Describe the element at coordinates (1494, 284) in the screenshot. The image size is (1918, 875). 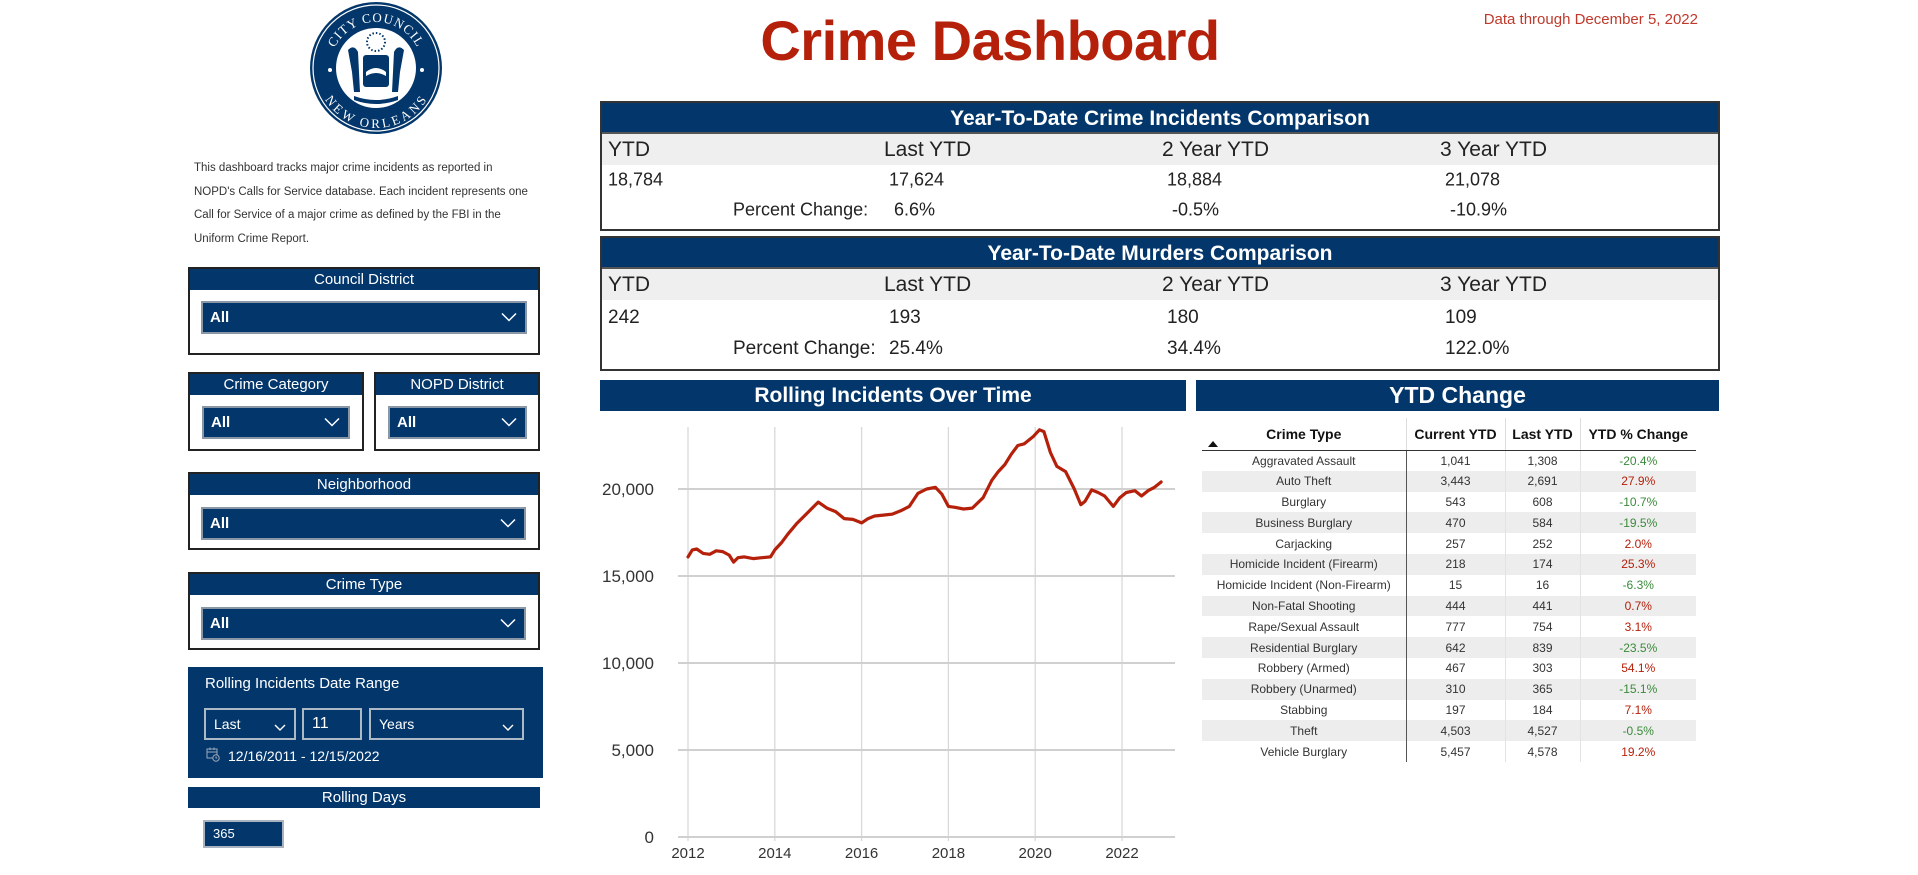
I see `murders-col-3yr-ytd: 3 Year YTD` at that location.